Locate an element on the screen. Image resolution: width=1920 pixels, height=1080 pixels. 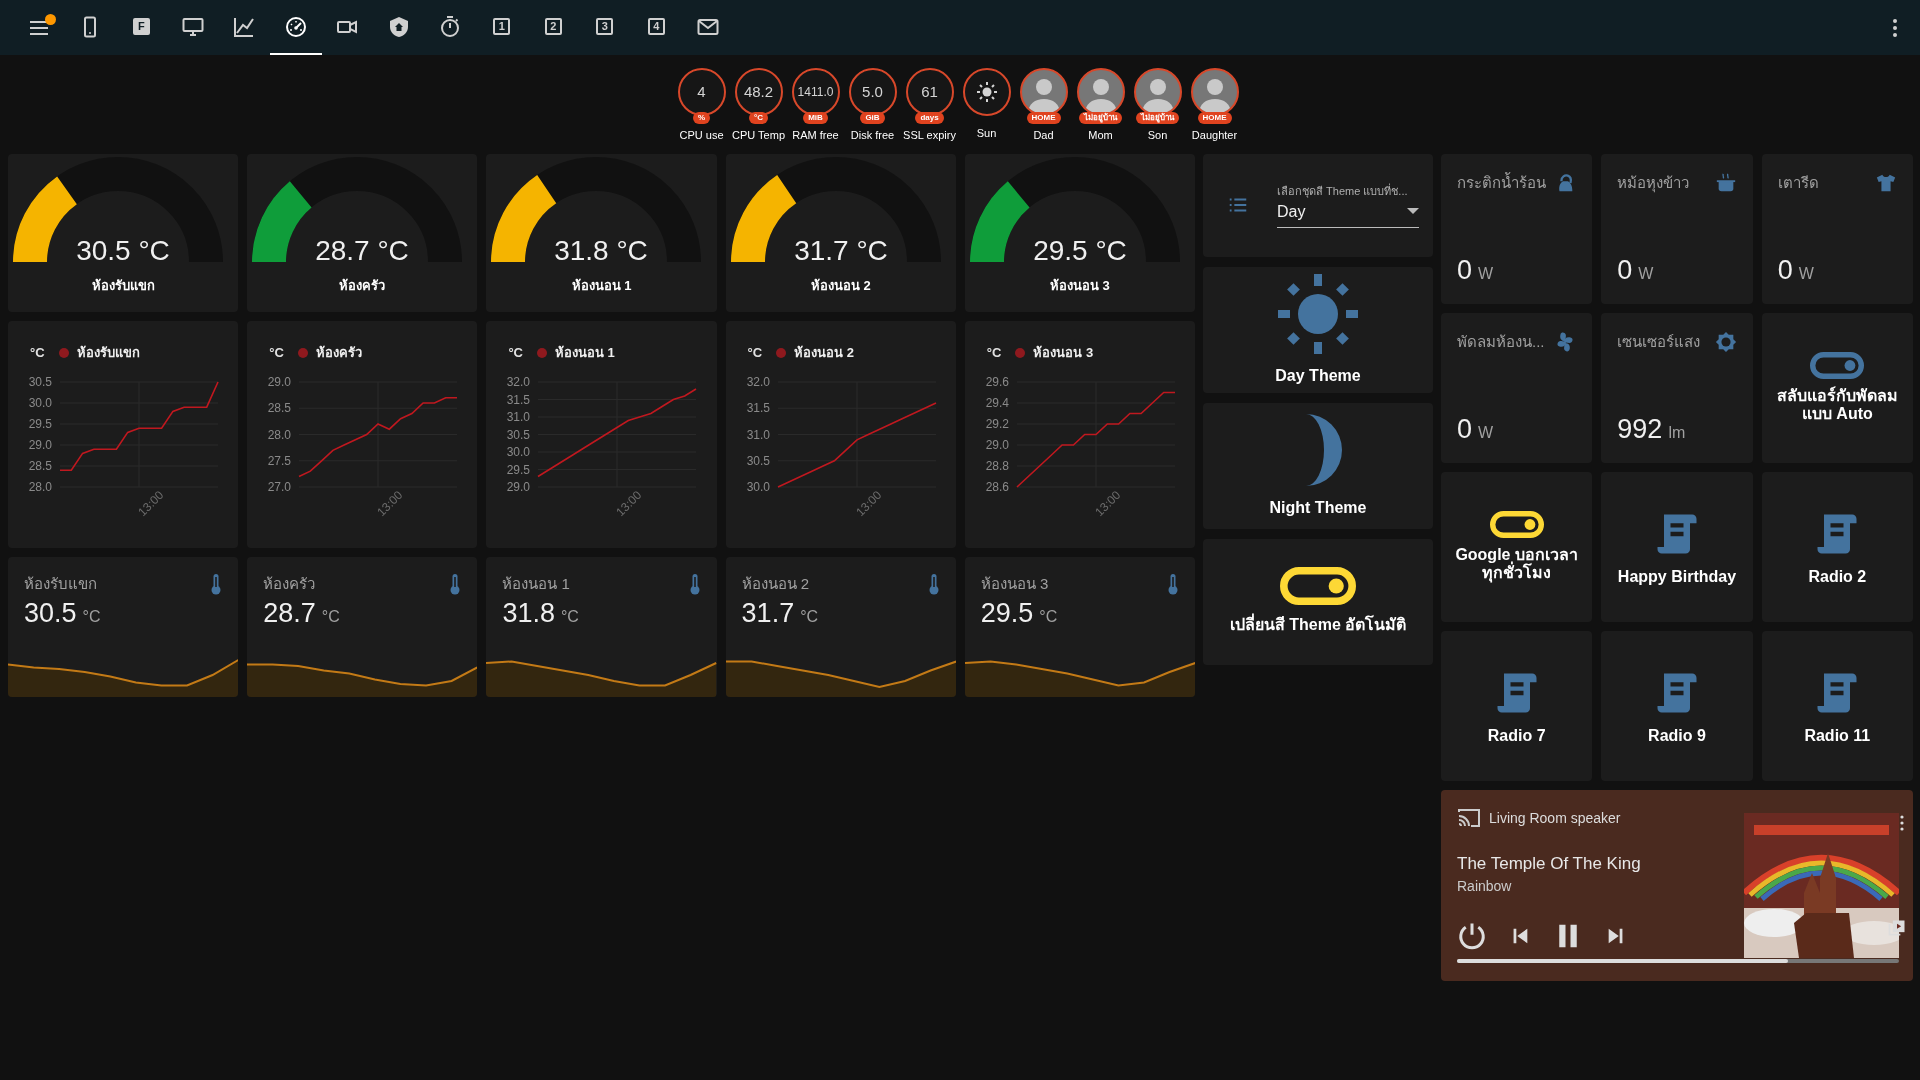
sensor-name: ห้องนอน 2 is located at coordinates (775, 583).